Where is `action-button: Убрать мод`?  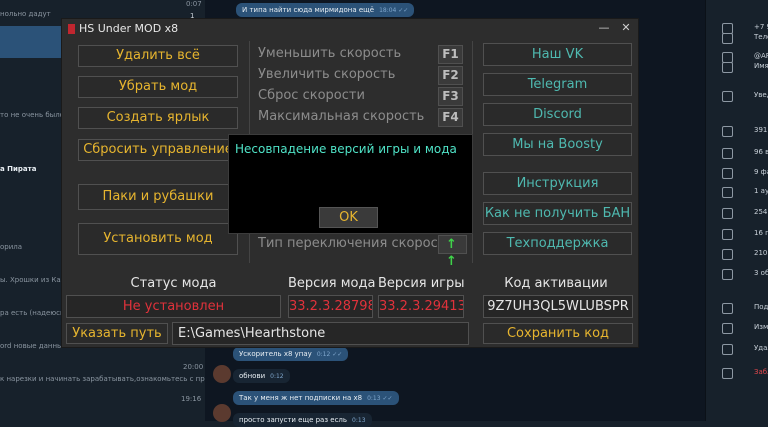
action-button: Убрать мод is located at coordinates (158, 87).